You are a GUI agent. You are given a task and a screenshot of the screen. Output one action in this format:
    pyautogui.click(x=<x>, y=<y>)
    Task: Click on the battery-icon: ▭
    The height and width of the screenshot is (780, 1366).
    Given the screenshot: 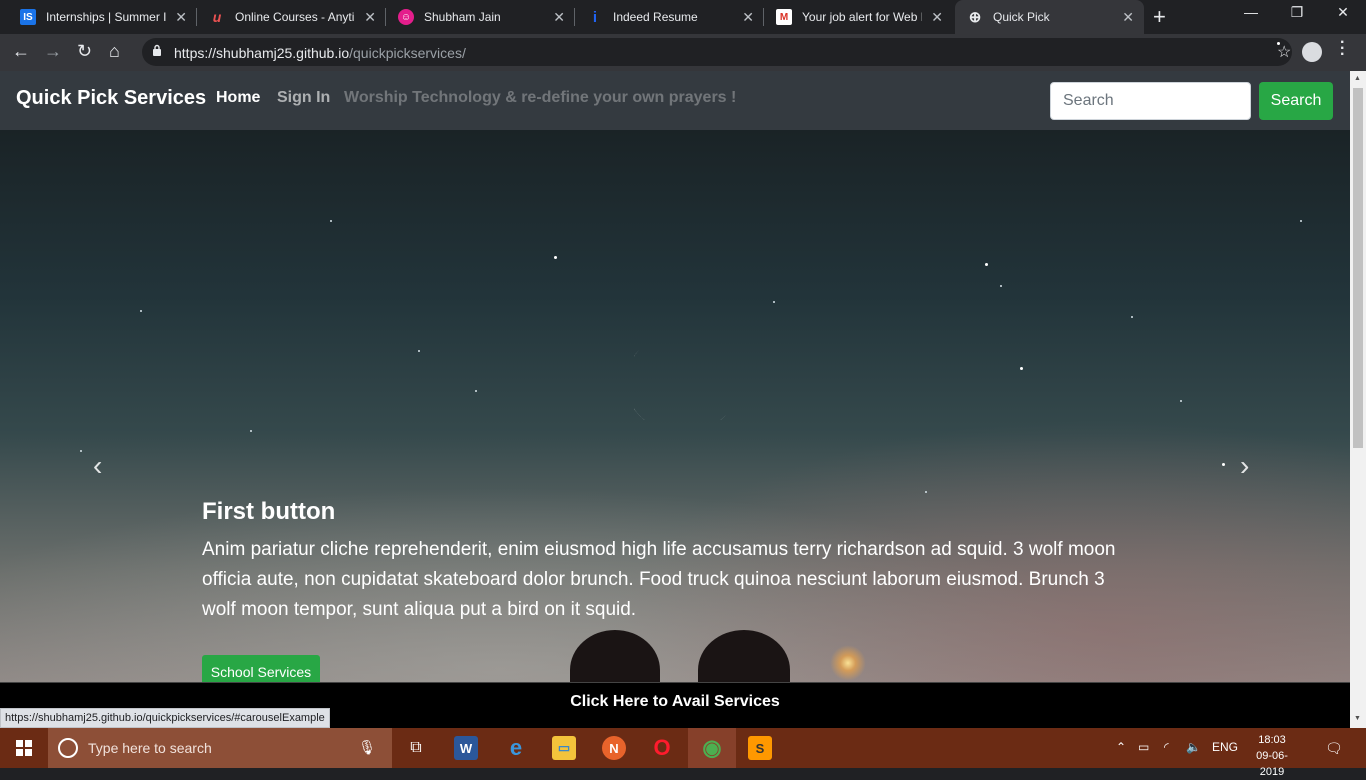 What is the action you would take?
    pyautogui.click(x=1143, y=747)
    